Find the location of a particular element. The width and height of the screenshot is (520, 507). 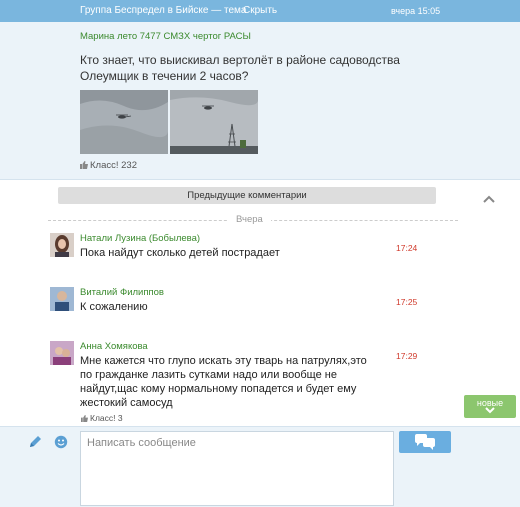

topic-title: Группа Беспредел в Бийске — тема is located at coordinates (163, 10).